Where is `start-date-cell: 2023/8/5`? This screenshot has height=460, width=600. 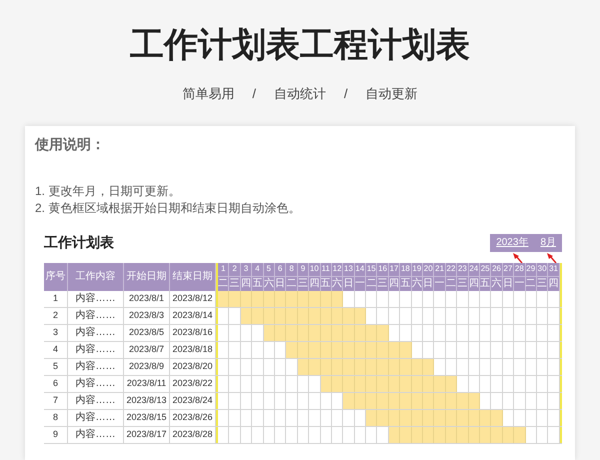 start-date-cell: 2023/8/5 is located at coordinates (147, 332).